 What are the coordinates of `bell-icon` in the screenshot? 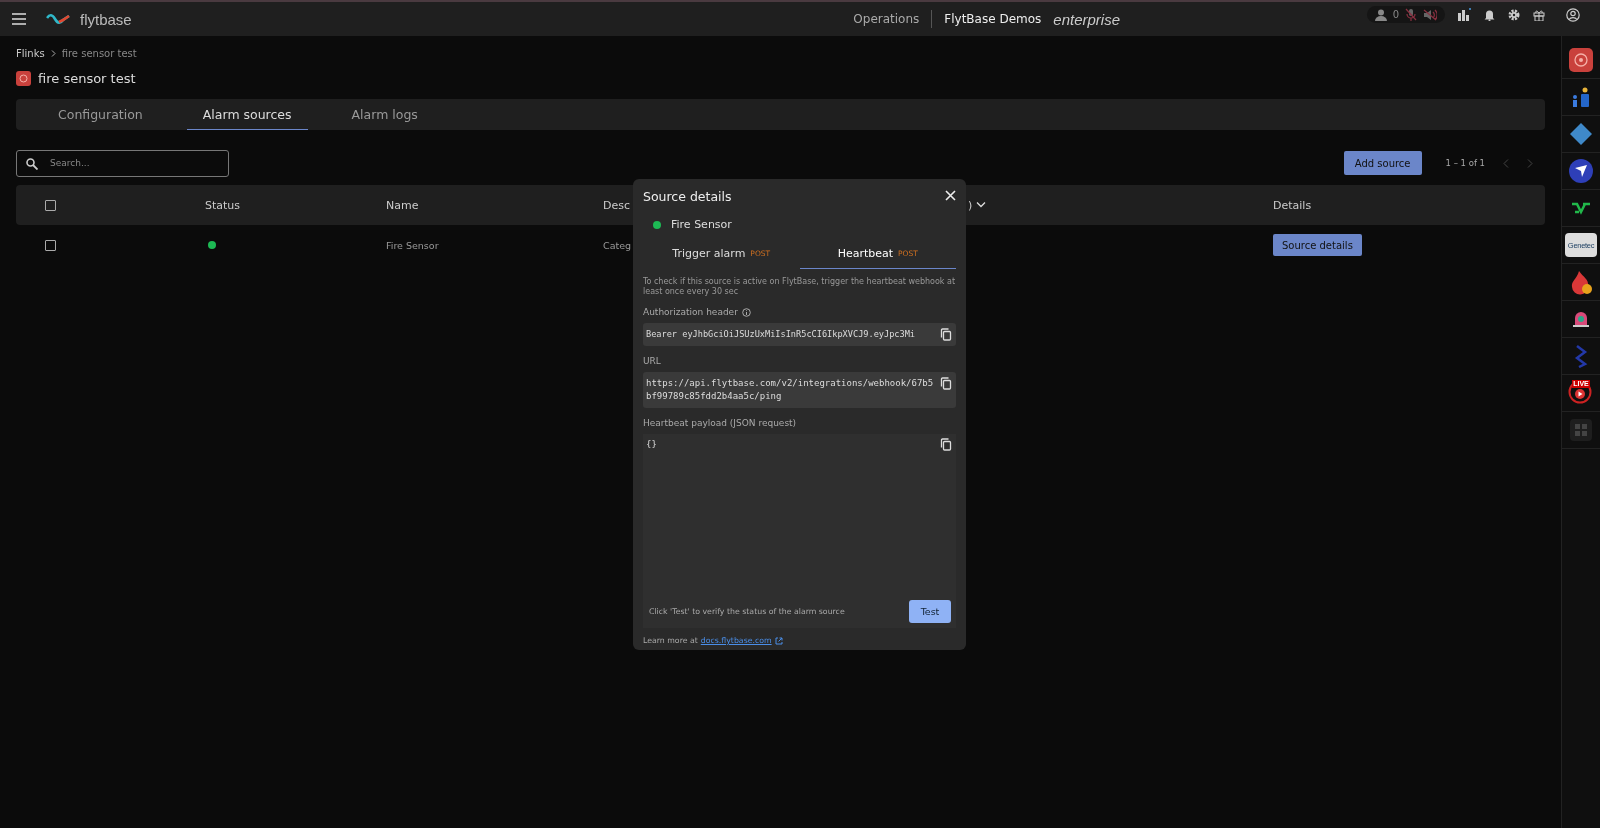 It's located at (1489, 14).